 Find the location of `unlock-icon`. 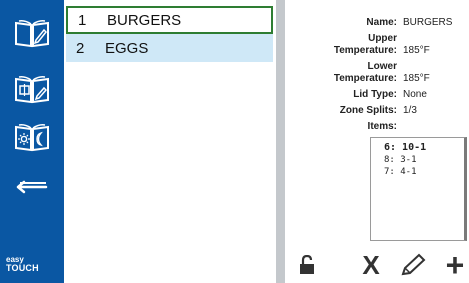

unlock-icon is located at coordinates (307, 264).